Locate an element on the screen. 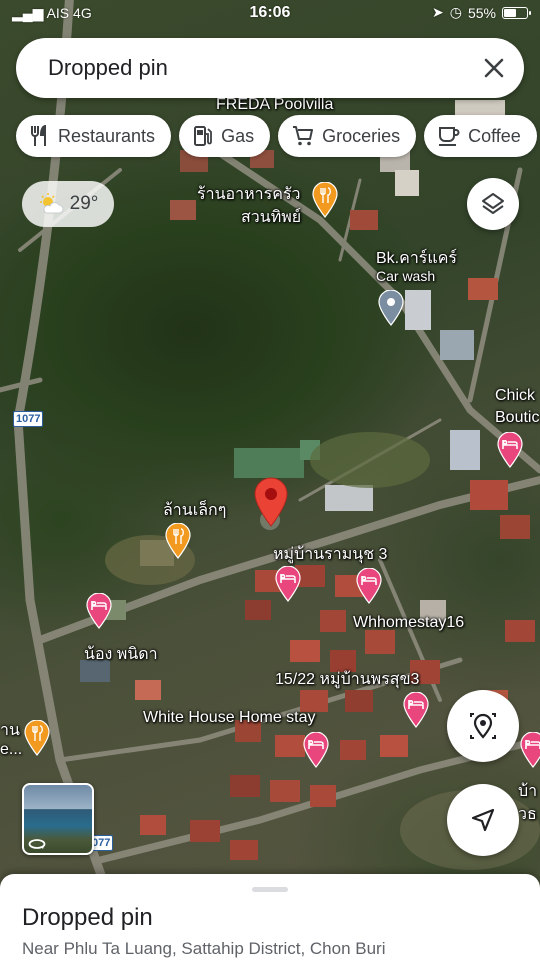 This screenshot has height=960, width=540. label-right-edge-line2: วธ is located at coordinates (527, 814).